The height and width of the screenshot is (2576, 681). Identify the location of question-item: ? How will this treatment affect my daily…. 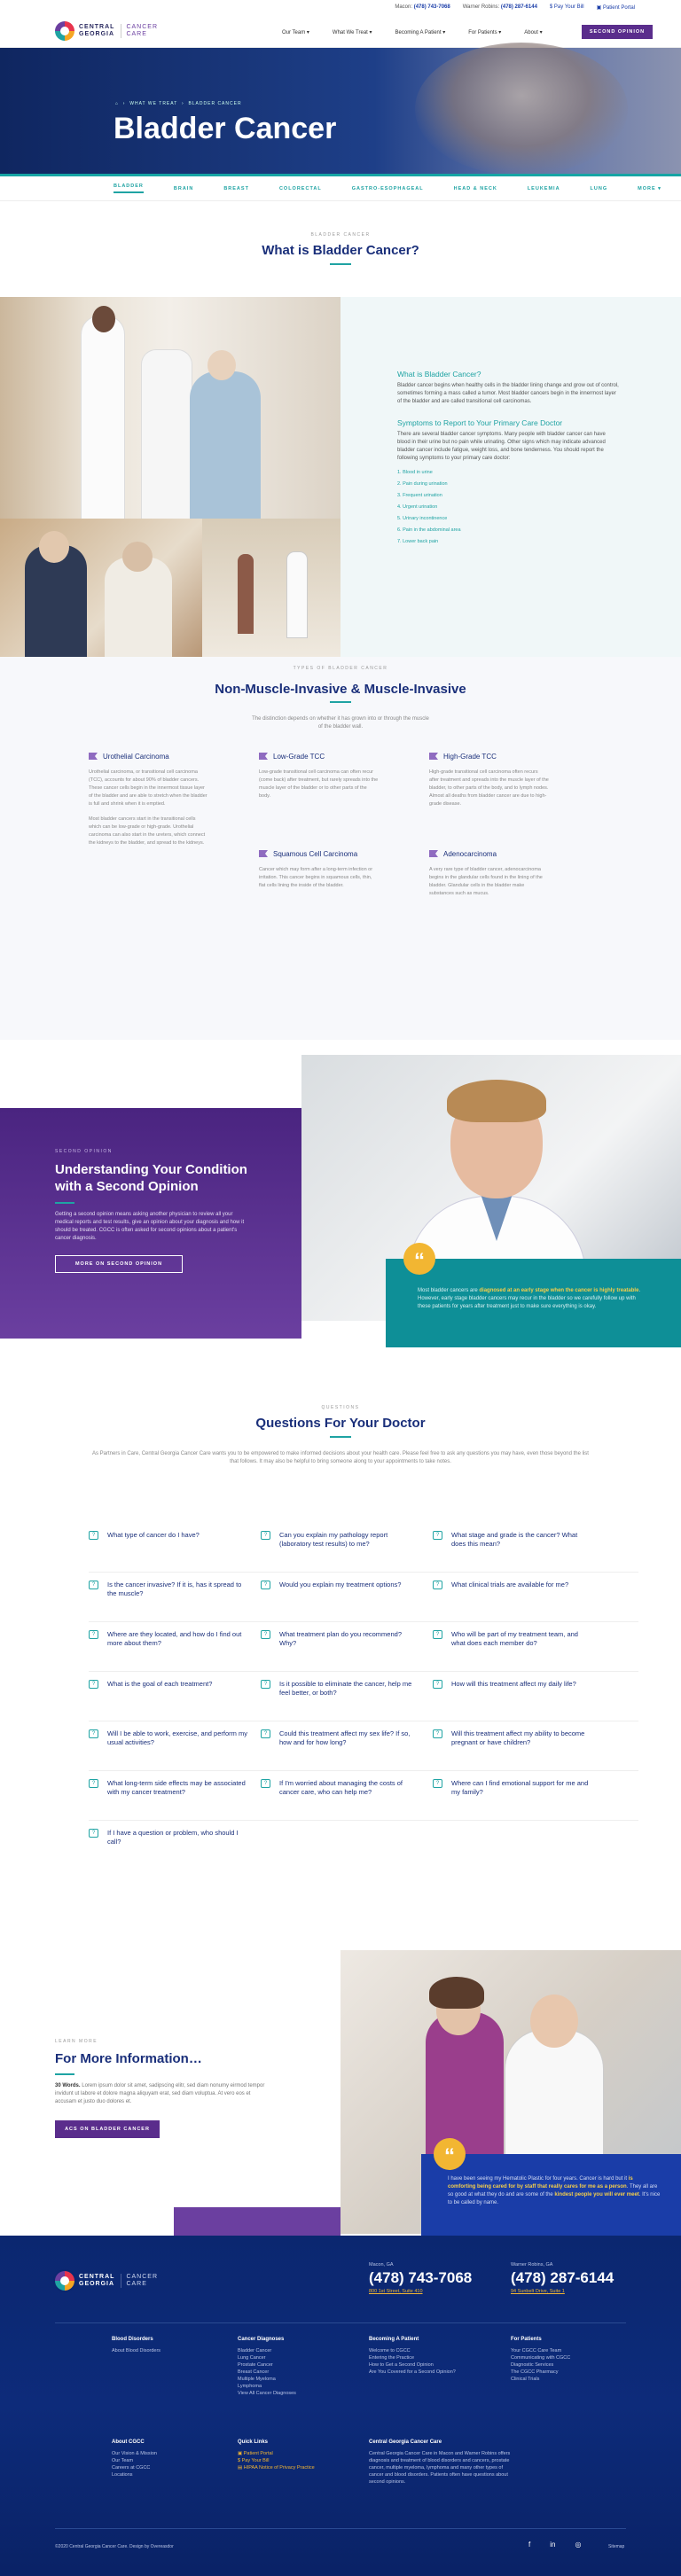
(512, 1684).